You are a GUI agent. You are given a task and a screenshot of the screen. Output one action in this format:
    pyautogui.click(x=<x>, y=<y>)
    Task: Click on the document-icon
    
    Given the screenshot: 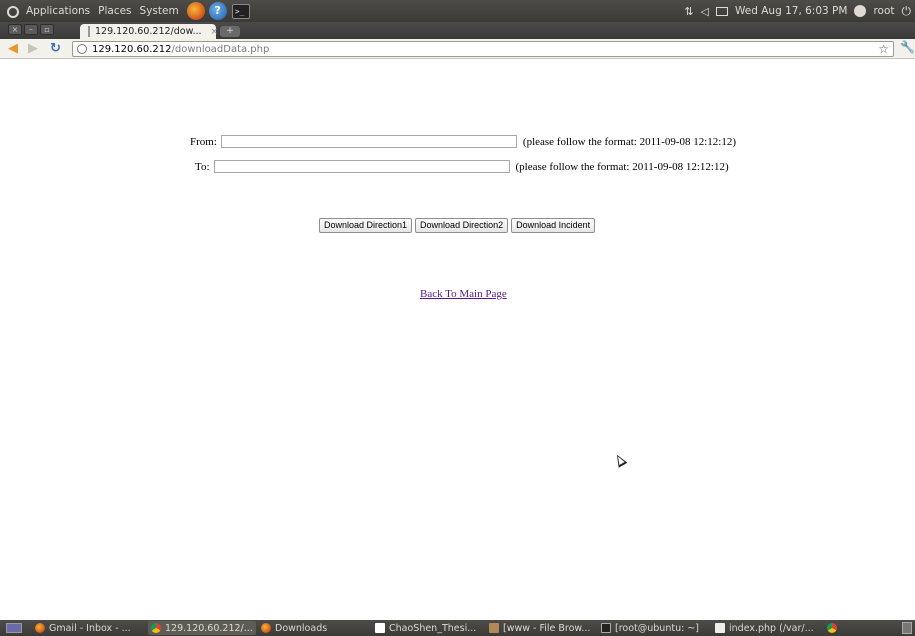 What is the action you would take?
    pyautogui.click(x=380, y=628)
    